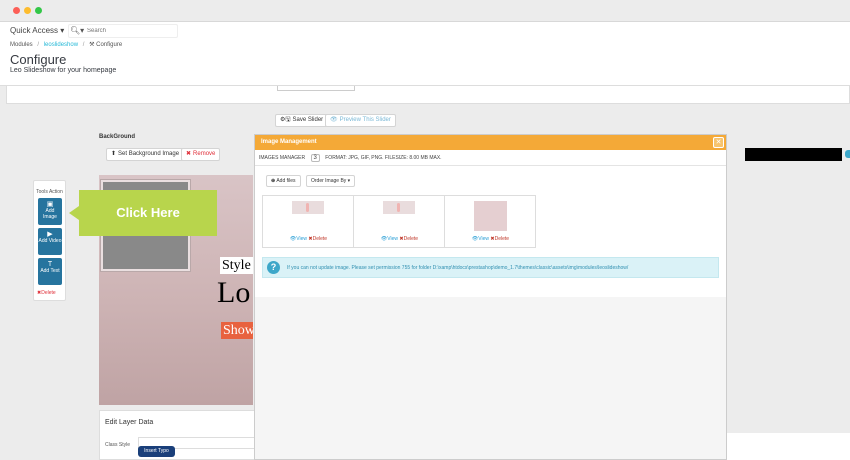 The height and width of the screenshot is (460, 850). Describe the element at coordinates (50, 204) in the screenshot. I see `image-icon: ▣` at that location.